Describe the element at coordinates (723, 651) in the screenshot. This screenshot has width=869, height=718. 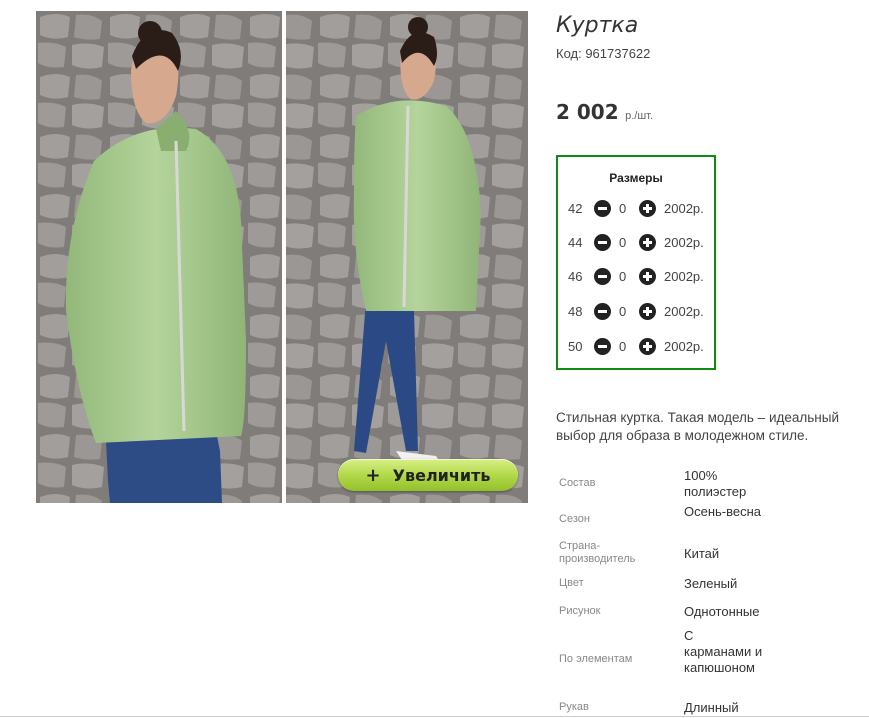
I see `property-value: С карманами и капюшоном` at that location.